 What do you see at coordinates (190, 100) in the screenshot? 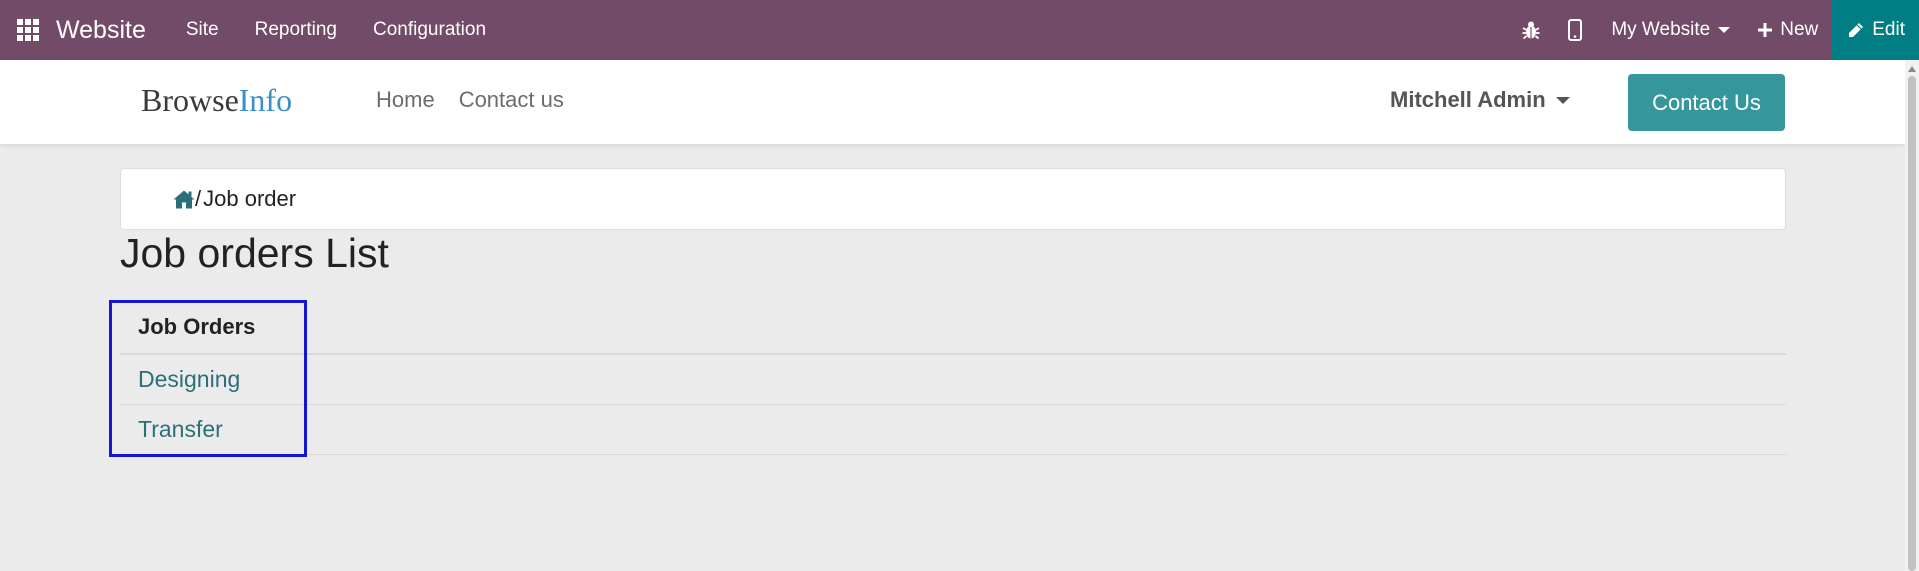
I see `logo-text-browse: Browse` at bounding box center [190, 100].